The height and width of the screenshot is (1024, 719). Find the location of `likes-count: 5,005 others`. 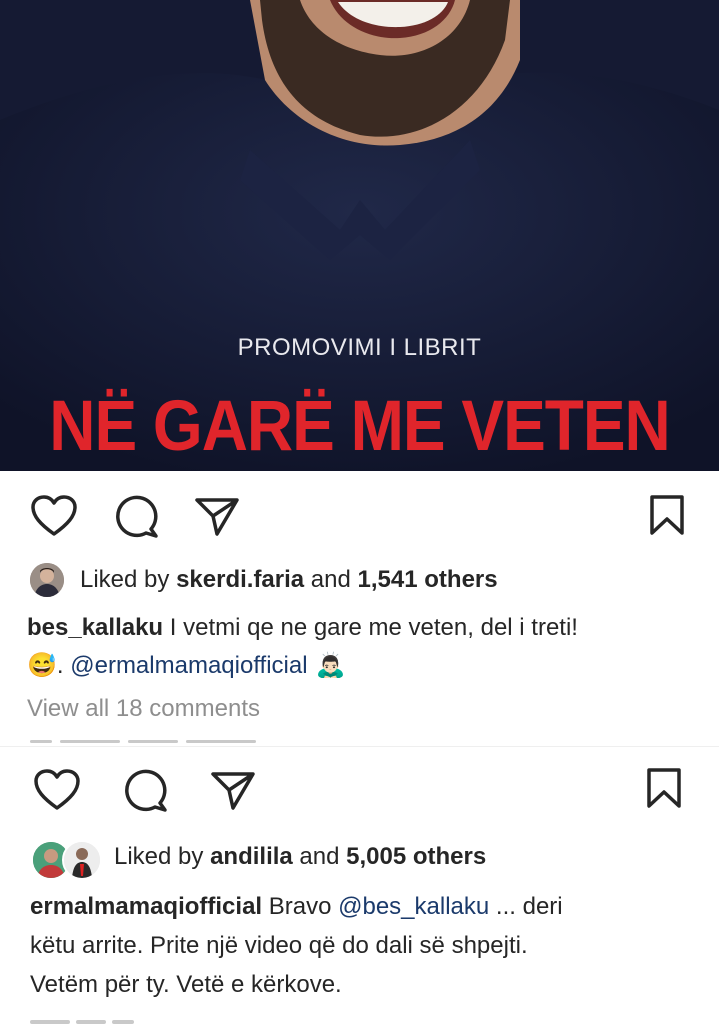

likes-count: 5,005 others is located at coordinates (416, 856).